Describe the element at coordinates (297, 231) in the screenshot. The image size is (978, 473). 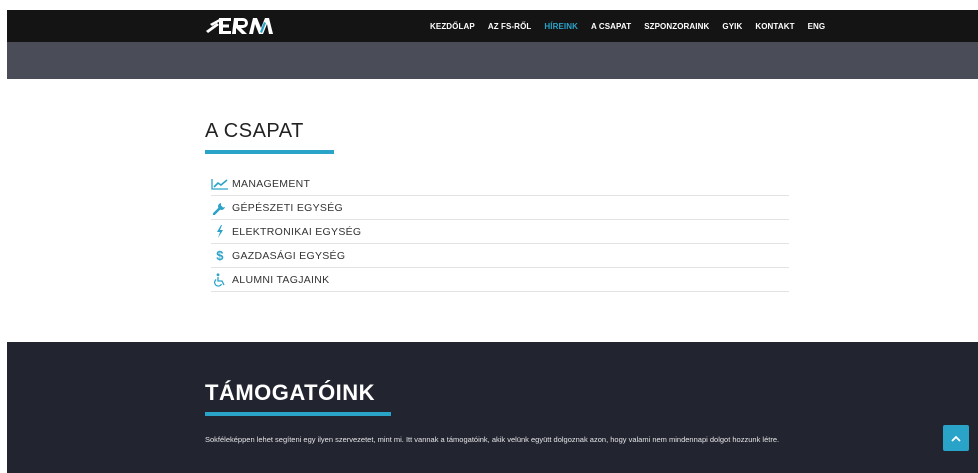
I see `team-item-label: ELEKTRONIKAI EGYSÉG` at that location.